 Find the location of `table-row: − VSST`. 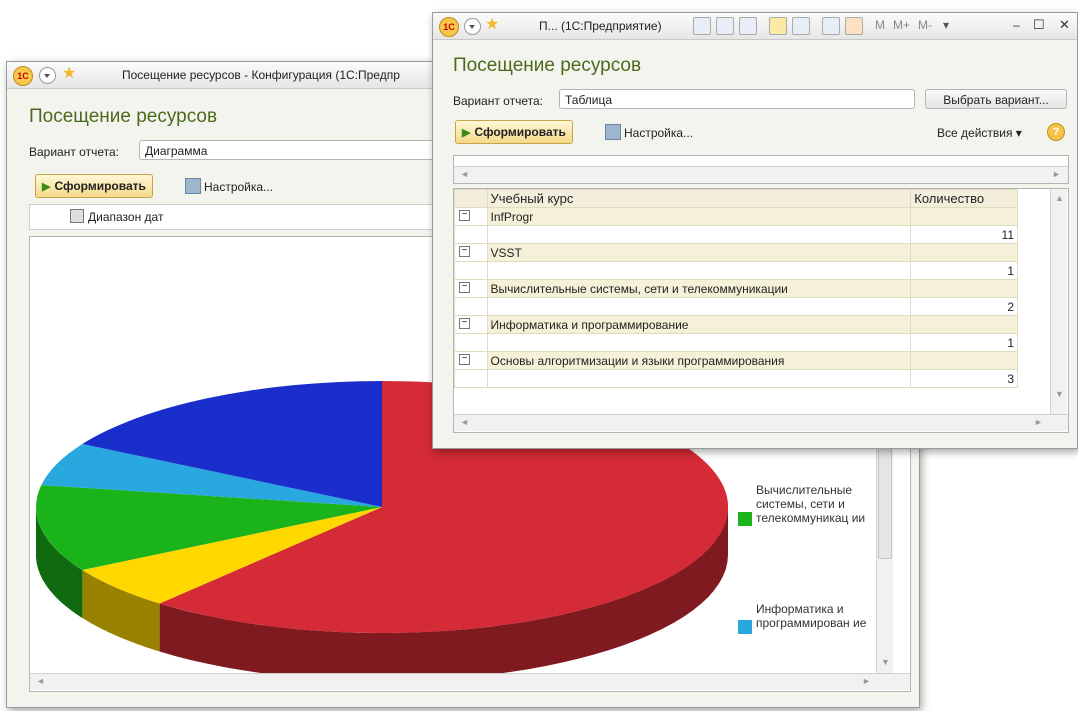

table-row: − VSST is located at coordinates (736, 252).